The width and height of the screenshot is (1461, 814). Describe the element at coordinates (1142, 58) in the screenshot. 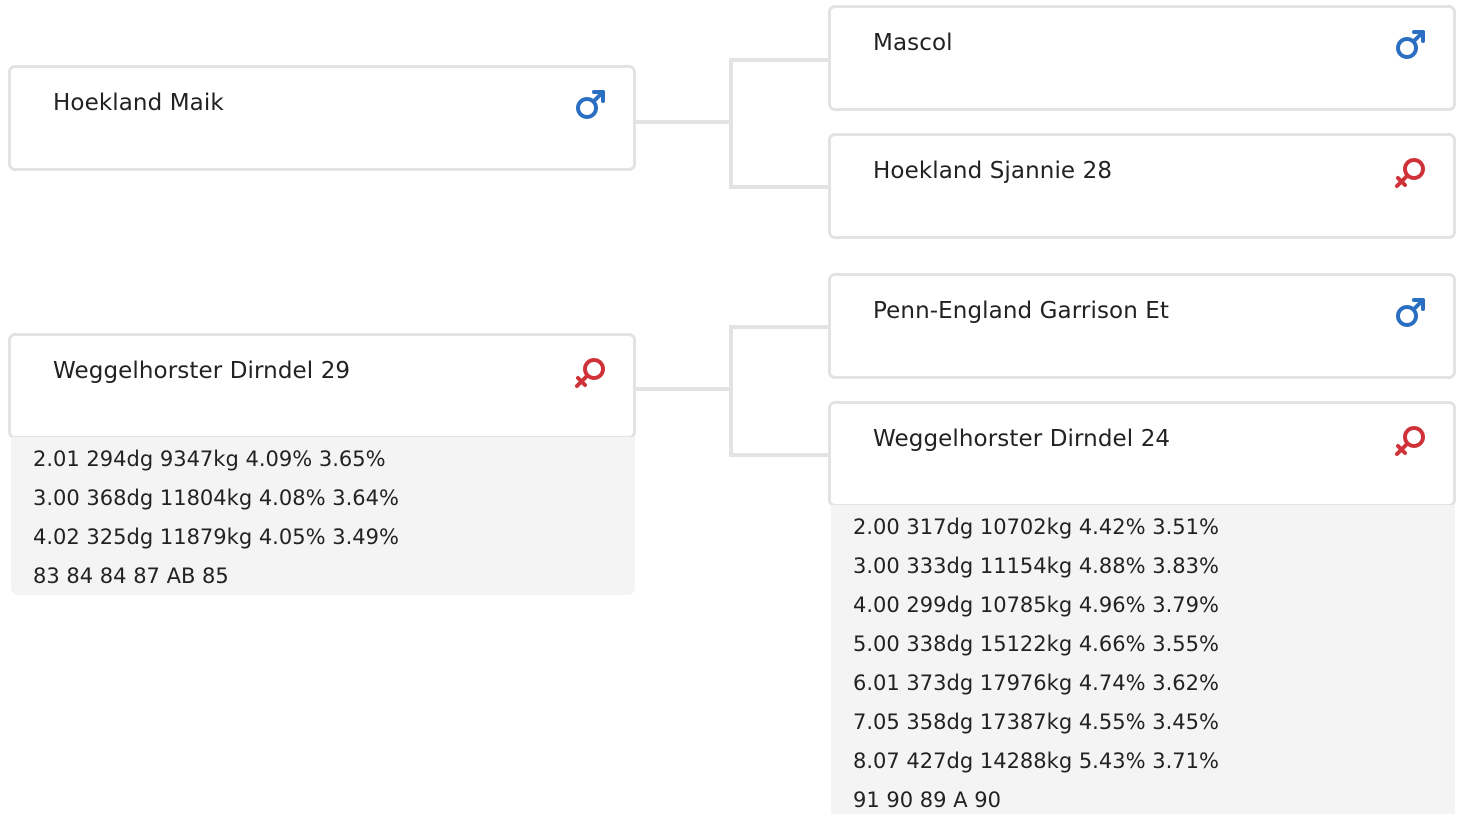

I see `animal-card-sire-sire: Mascol` at that location.